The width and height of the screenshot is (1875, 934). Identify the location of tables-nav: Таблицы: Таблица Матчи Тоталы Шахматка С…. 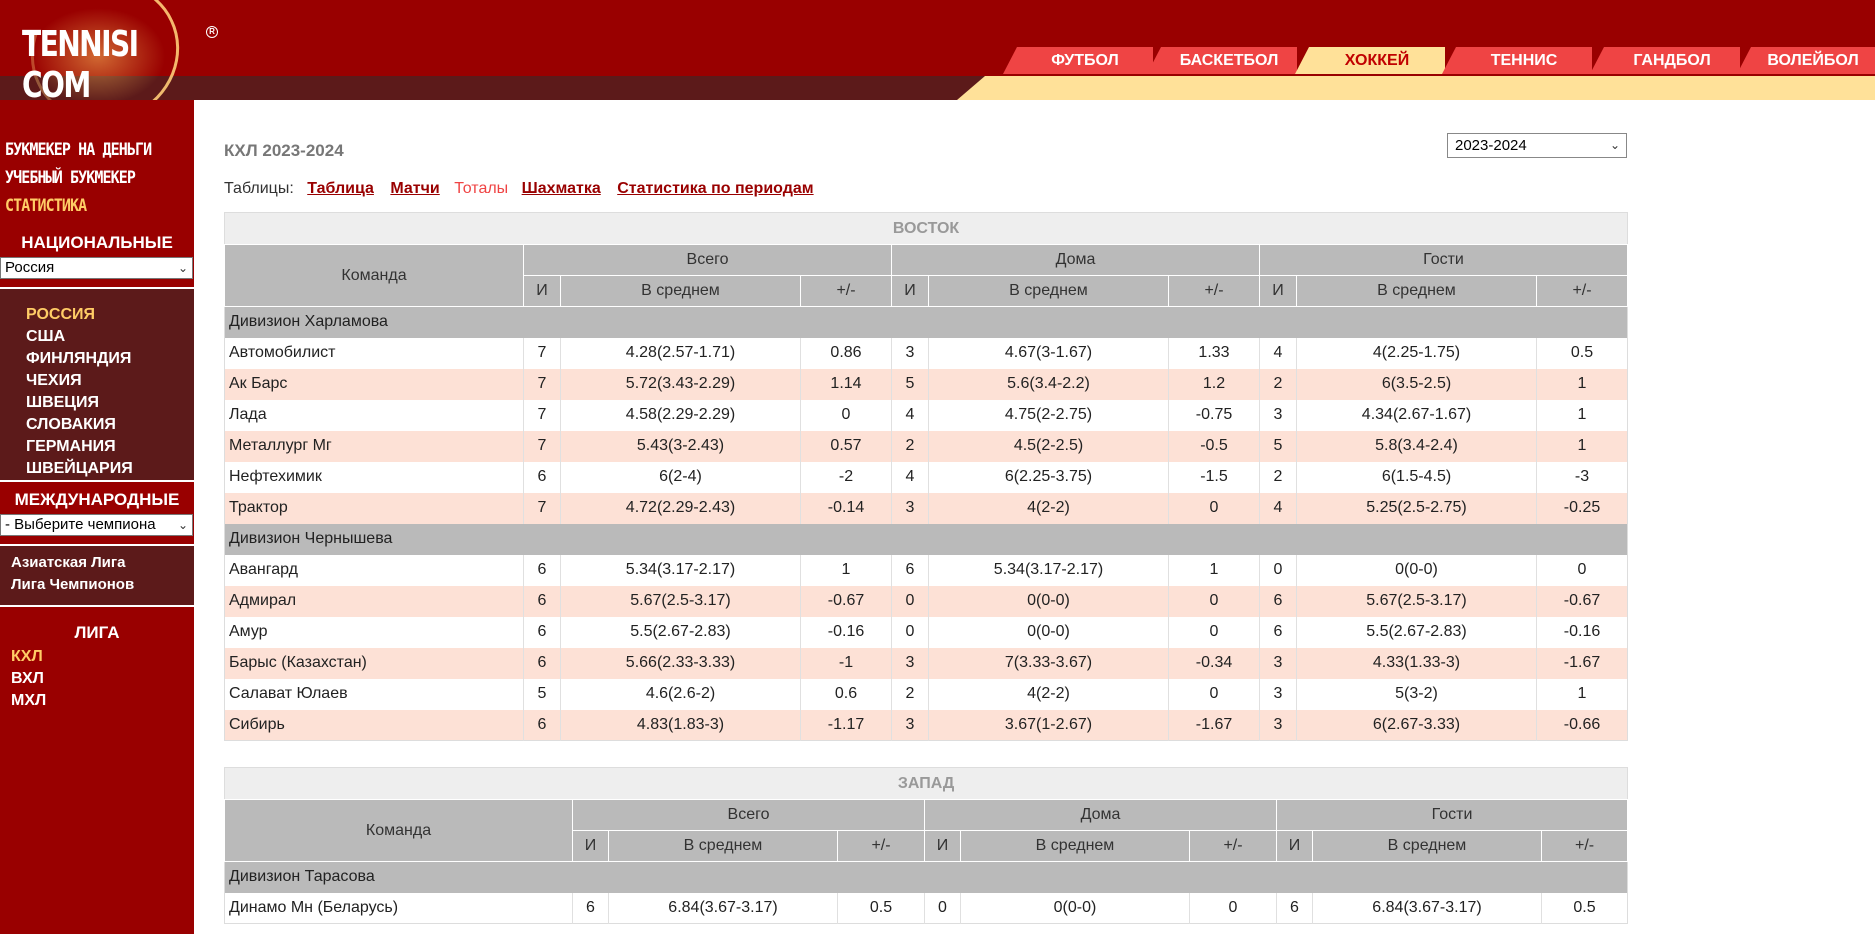
(525, 189).